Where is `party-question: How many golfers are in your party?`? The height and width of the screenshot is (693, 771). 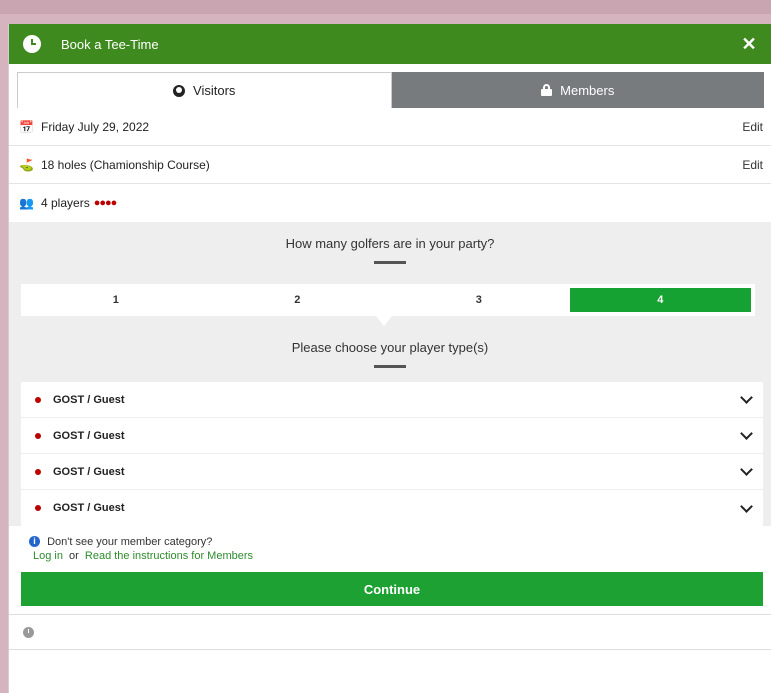
party-question: How many golfers are in your party? is located at coordinates (390, 243).